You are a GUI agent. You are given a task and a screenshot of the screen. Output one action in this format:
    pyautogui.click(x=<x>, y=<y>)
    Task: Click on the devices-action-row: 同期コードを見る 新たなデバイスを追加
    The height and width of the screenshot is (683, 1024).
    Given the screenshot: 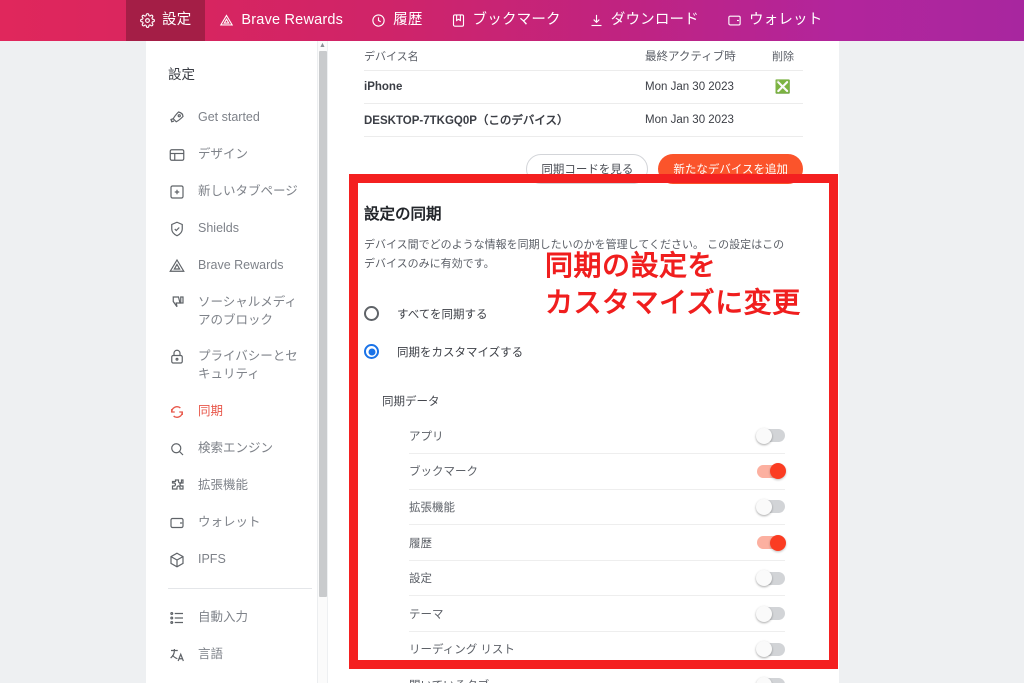 What is the action you would take?
    pyautogui.click(x=583, y=160)
    